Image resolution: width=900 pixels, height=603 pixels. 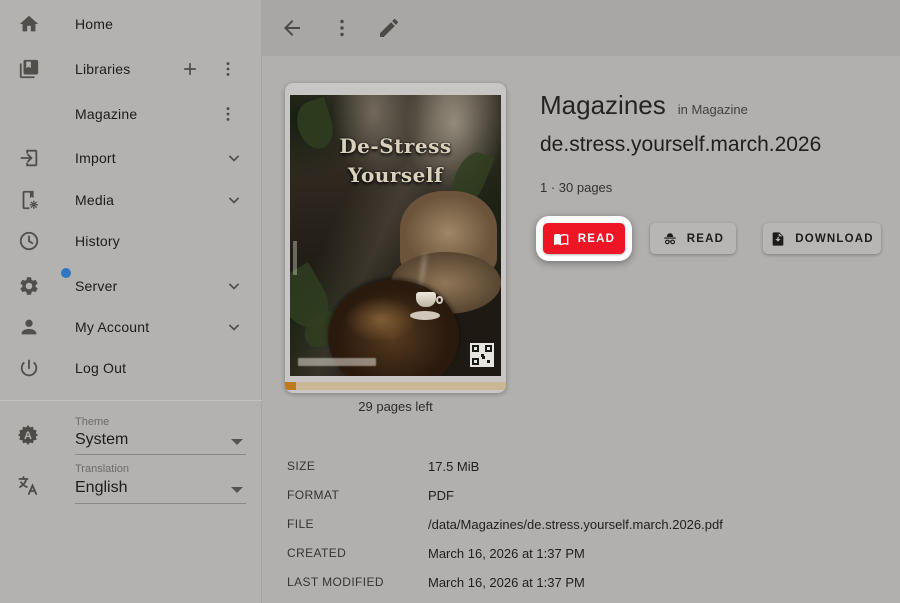 I want to click on read-progress-fill, so click(x=290, y=386).